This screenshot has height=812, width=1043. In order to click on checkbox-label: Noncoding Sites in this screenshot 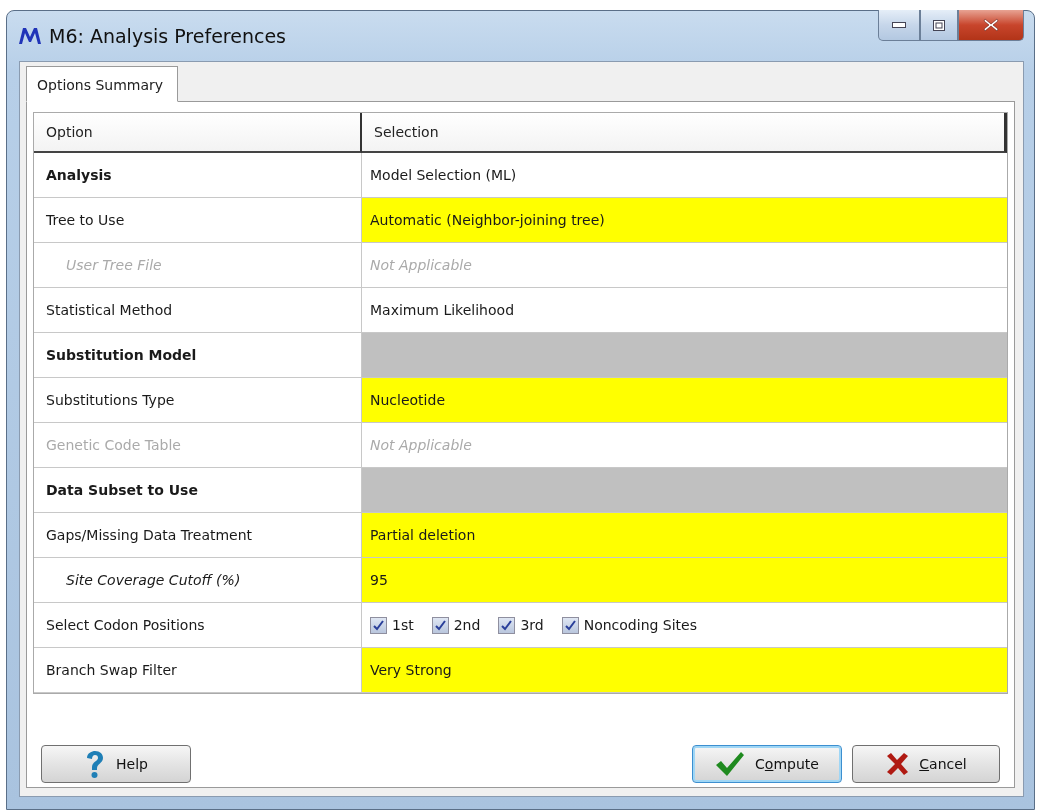, I will do `click(640, 625)`.